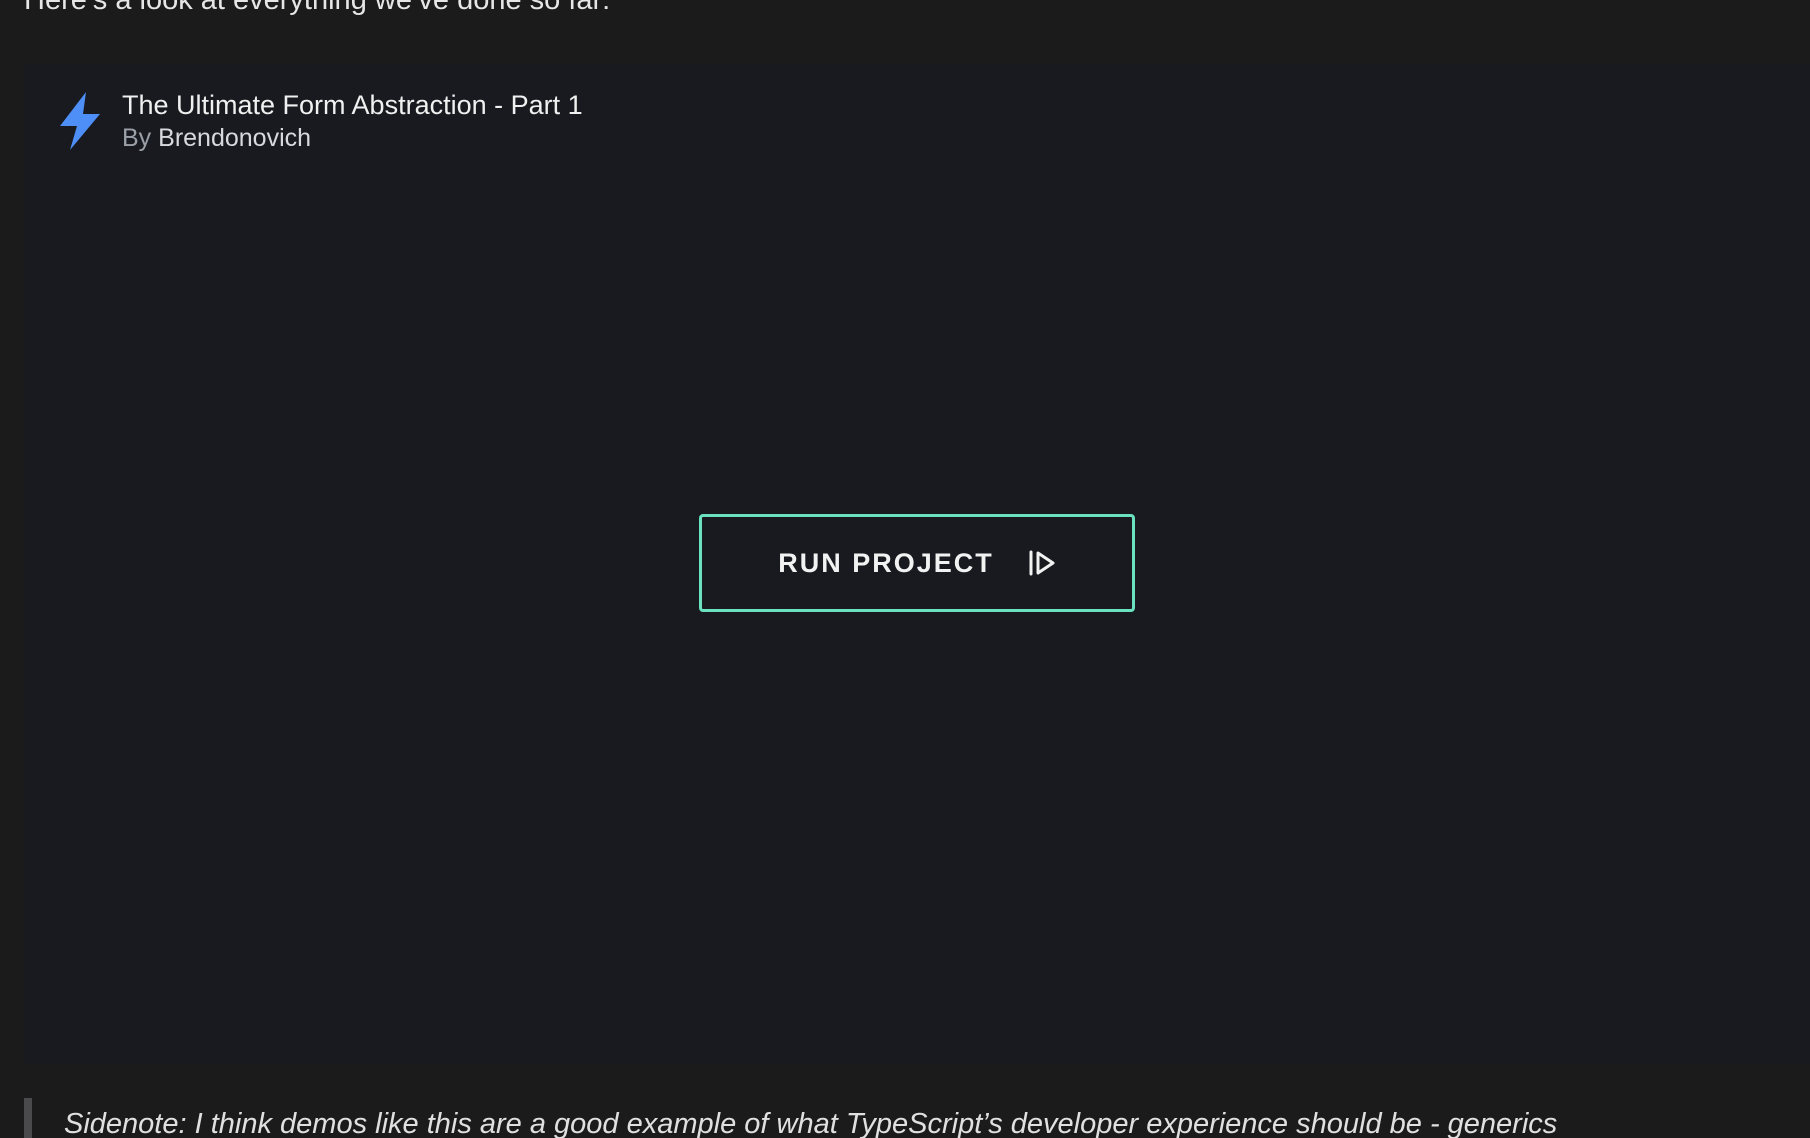  I want to click on embed-title: The Ultimate Form Abstraction - Part 1, so click(352, 105).